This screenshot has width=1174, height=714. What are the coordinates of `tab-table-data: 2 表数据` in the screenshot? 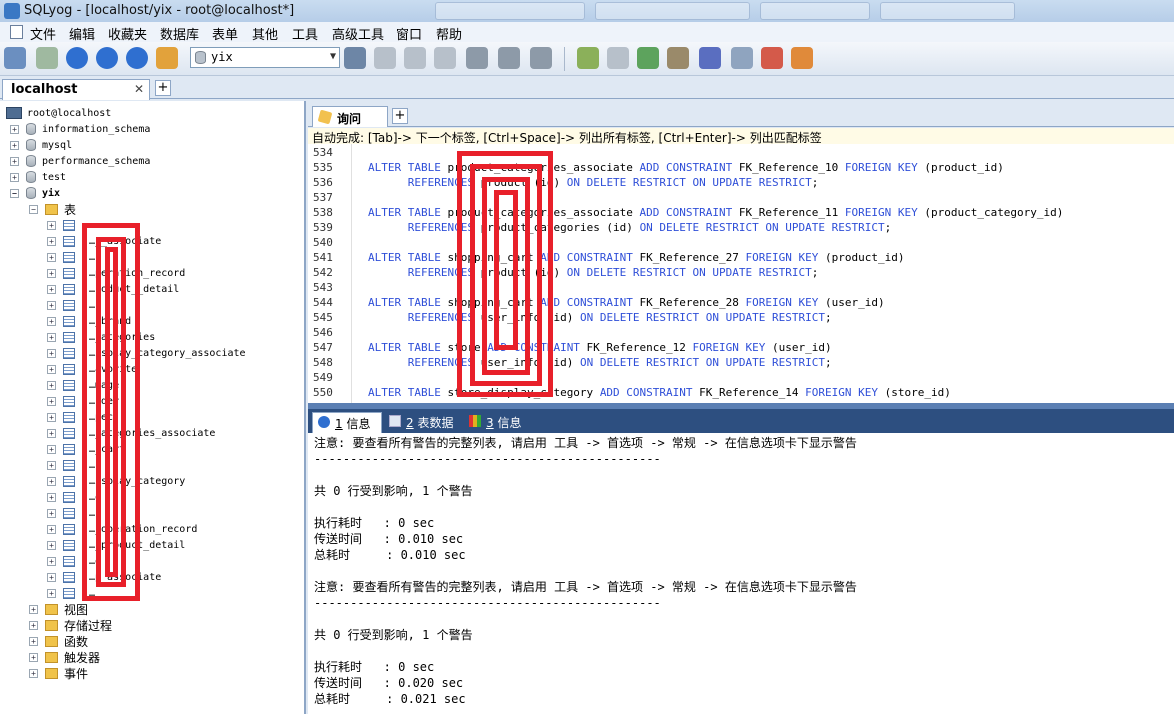 It's located at (423, 422).